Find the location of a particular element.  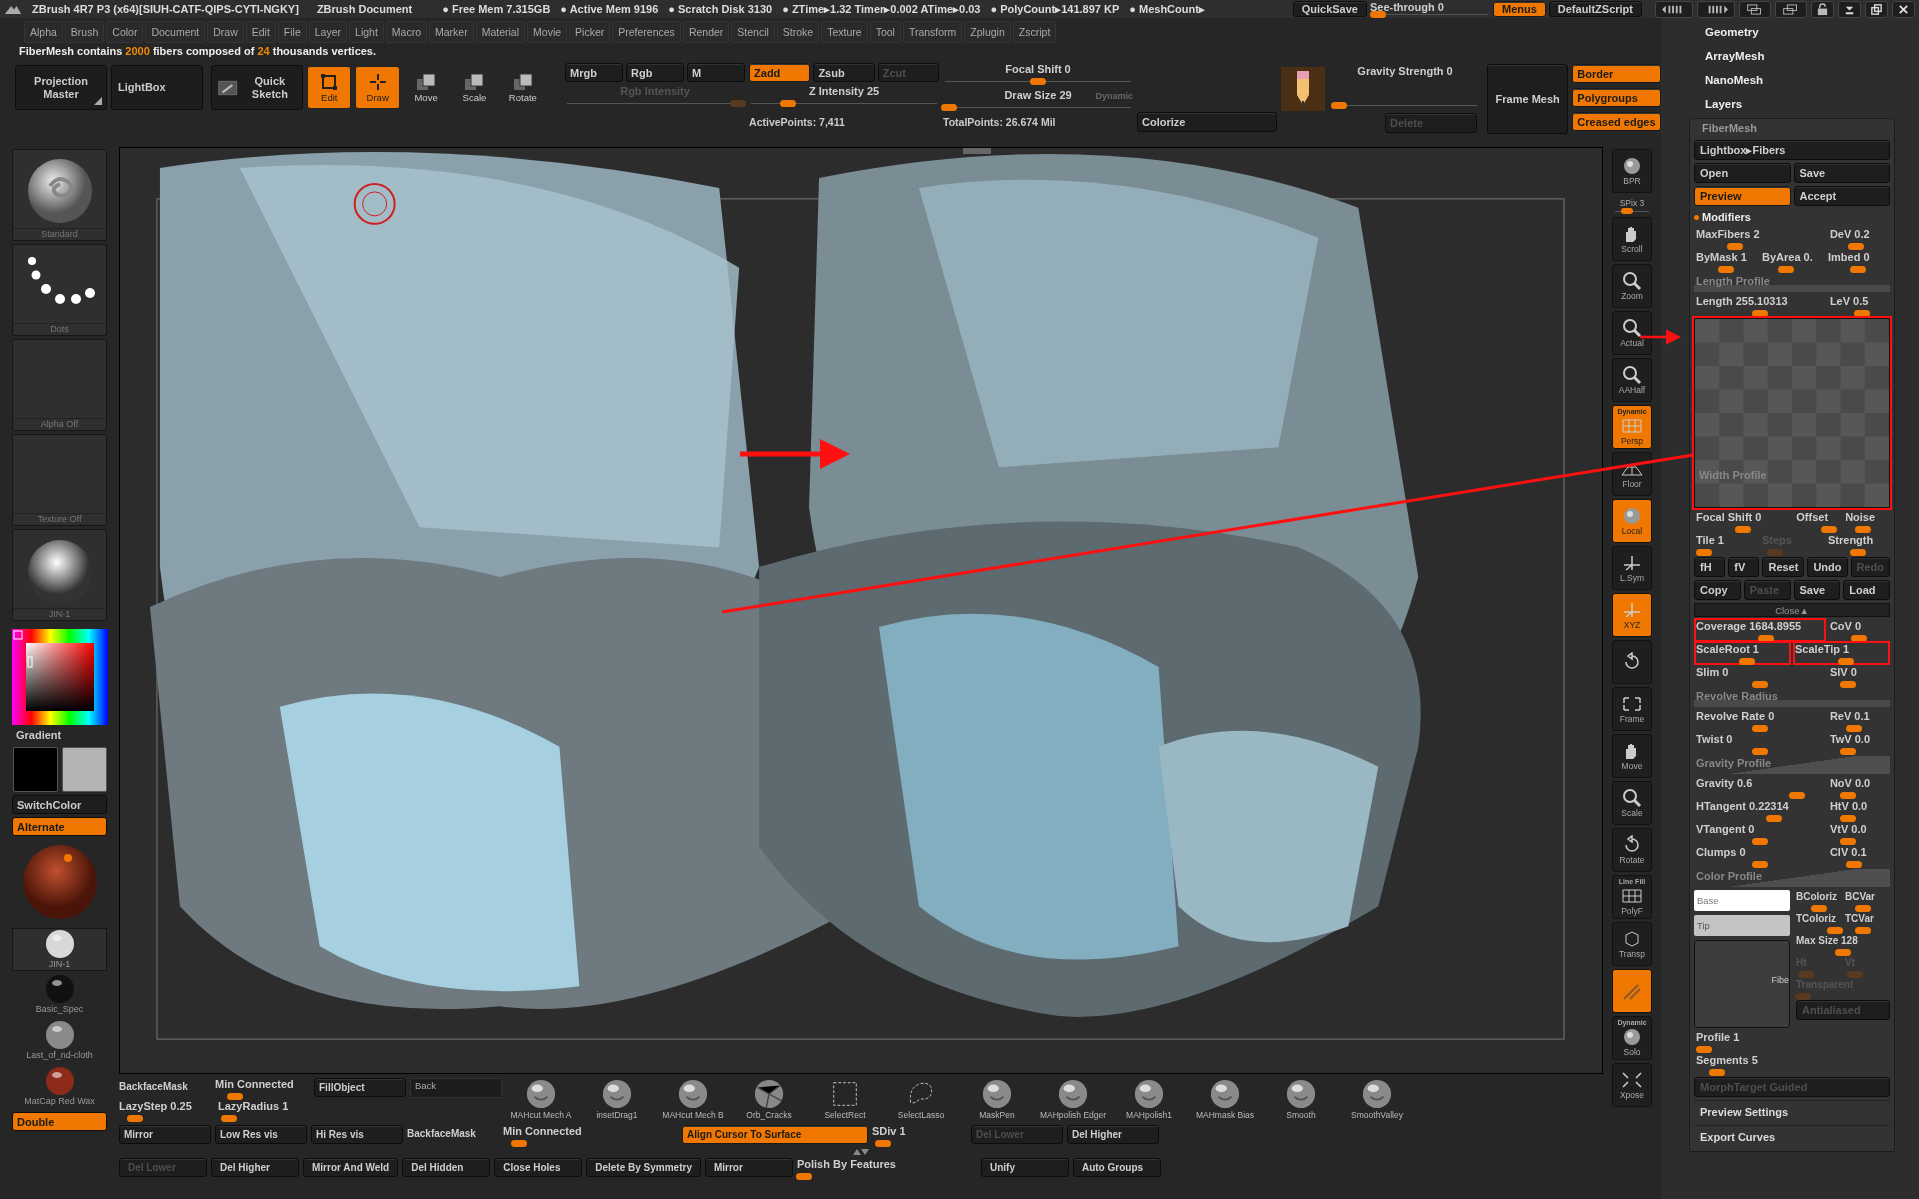

slider: ByMask 1 is located at coordinates (1726, 261).